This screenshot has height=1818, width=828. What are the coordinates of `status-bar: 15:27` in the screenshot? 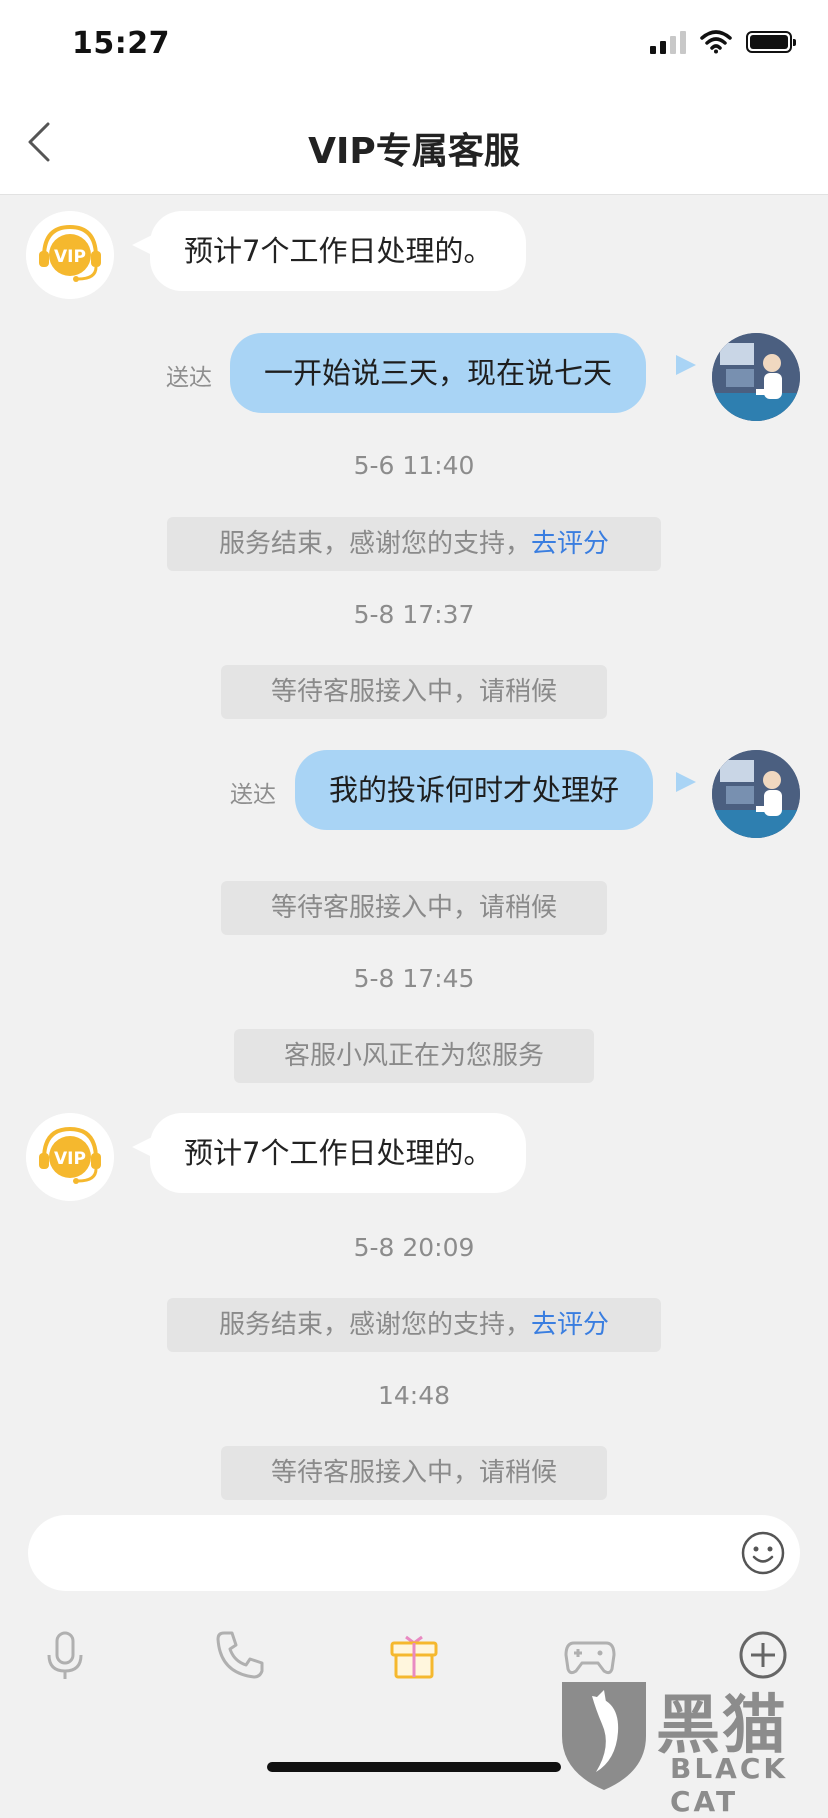 It's located at (414, 45).